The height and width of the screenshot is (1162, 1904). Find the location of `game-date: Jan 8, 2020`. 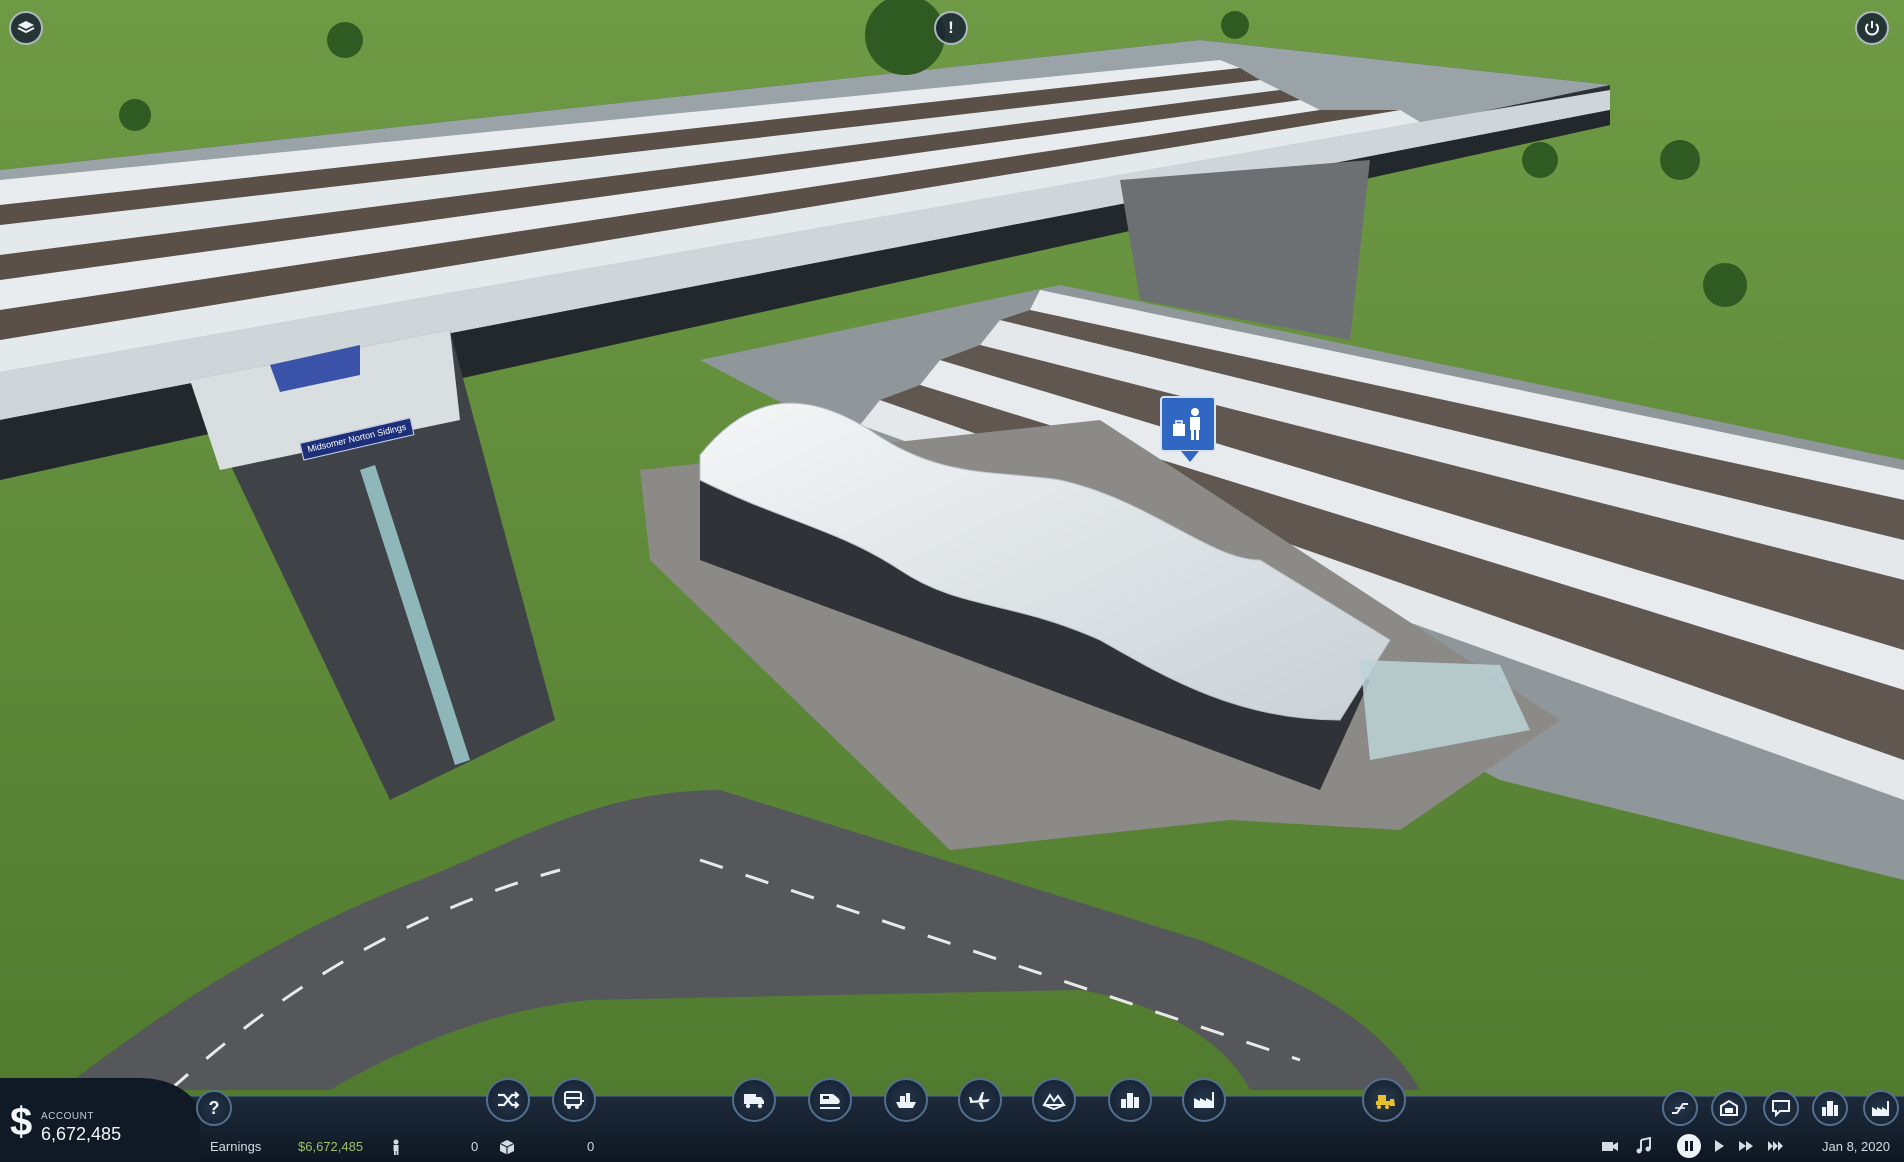

game-date: Jan 8, 2020 is located at coordinates (1856, 1146).